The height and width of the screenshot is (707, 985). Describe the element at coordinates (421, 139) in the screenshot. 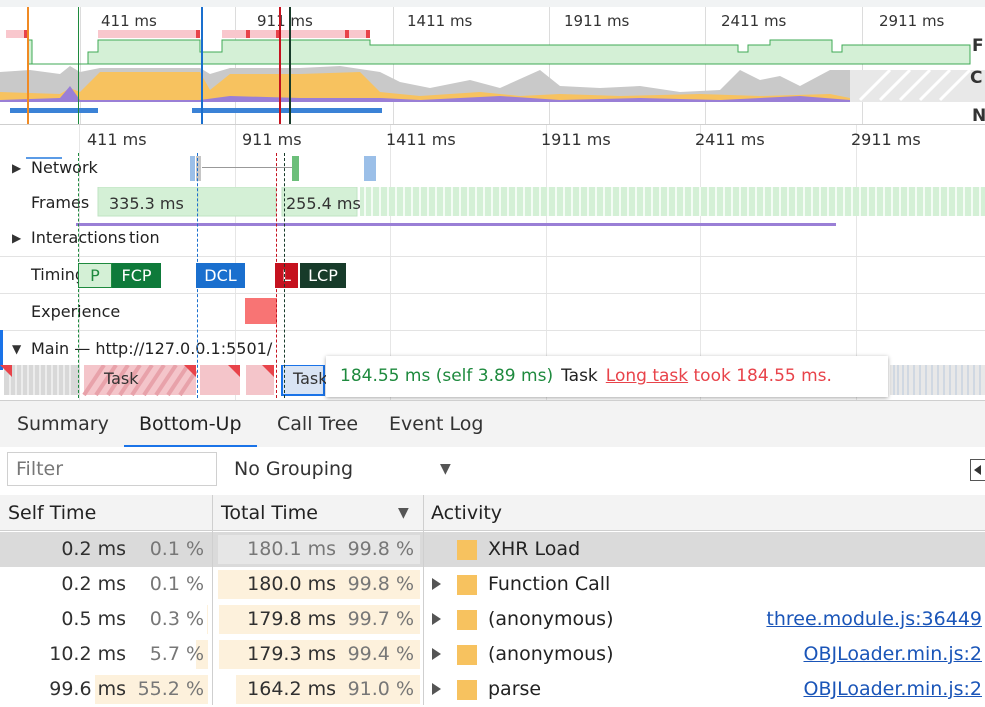

I see `timeline-tick-label: 1411 ms` at that location.